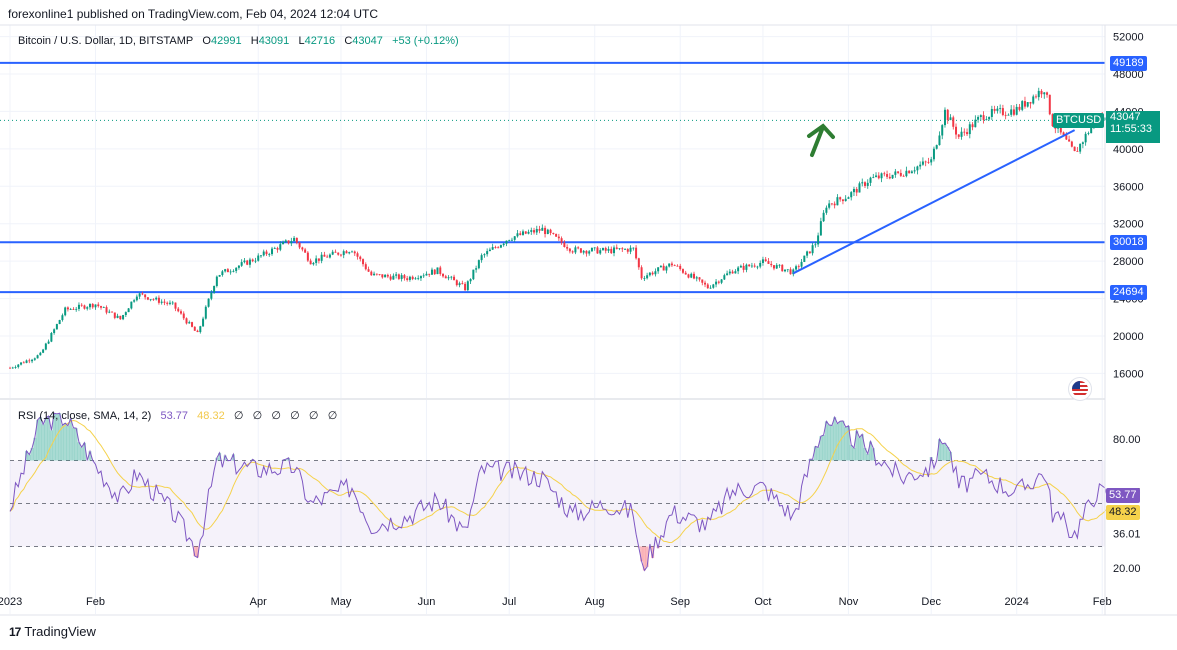 This screenshot has width=1177, height=650. I want to click on rsi-legend-value: 53.77, so click(174, 416).